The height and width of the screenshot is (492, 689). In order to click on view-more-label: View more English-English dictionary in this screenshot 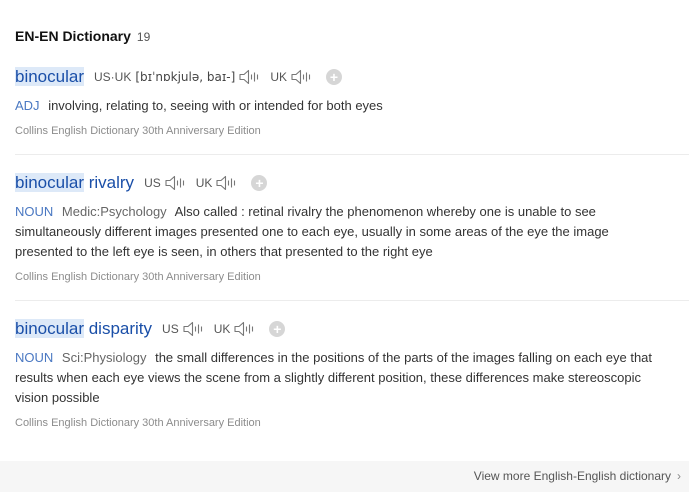, I will do `click(572, 476)`.